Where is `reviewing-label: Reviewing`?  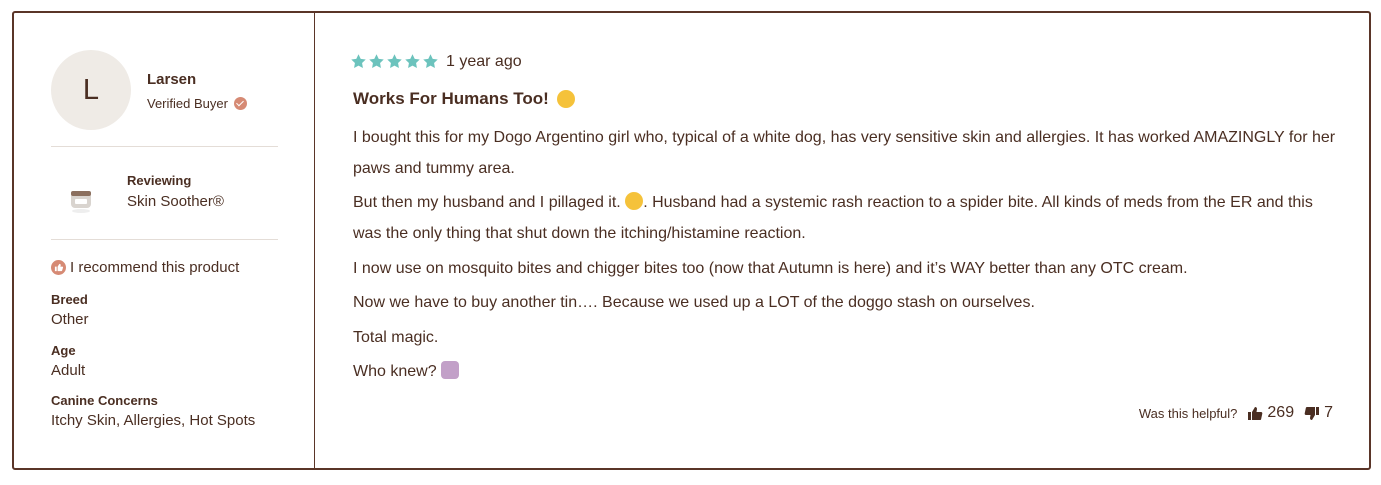 reviewing-label: Reviewing is located at coordinates (159, 180).